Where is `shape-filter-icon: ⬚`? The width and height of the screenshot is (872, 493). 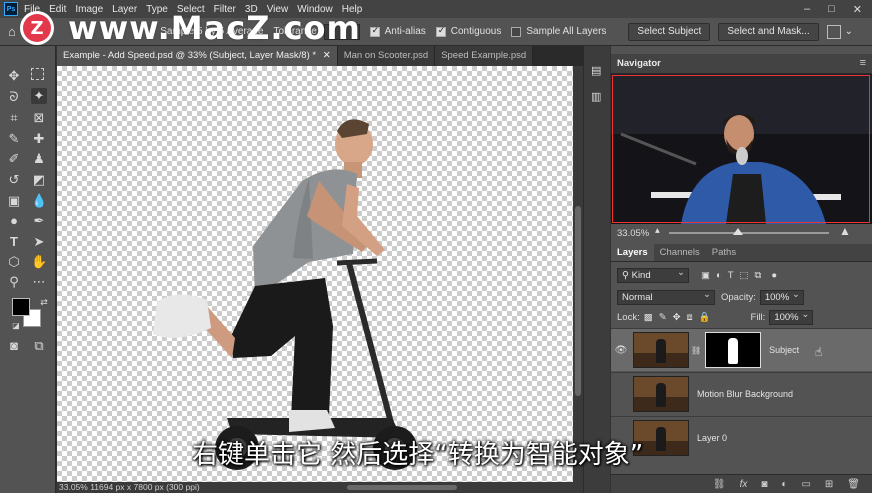
shape-filter-icon: ⬚ is located at coordinates (744, 275).